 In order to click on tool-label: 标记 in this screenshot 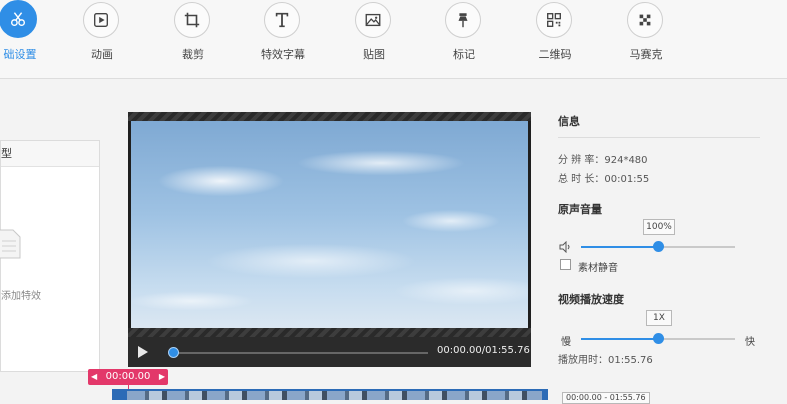, I will do `click(464, 54)`.